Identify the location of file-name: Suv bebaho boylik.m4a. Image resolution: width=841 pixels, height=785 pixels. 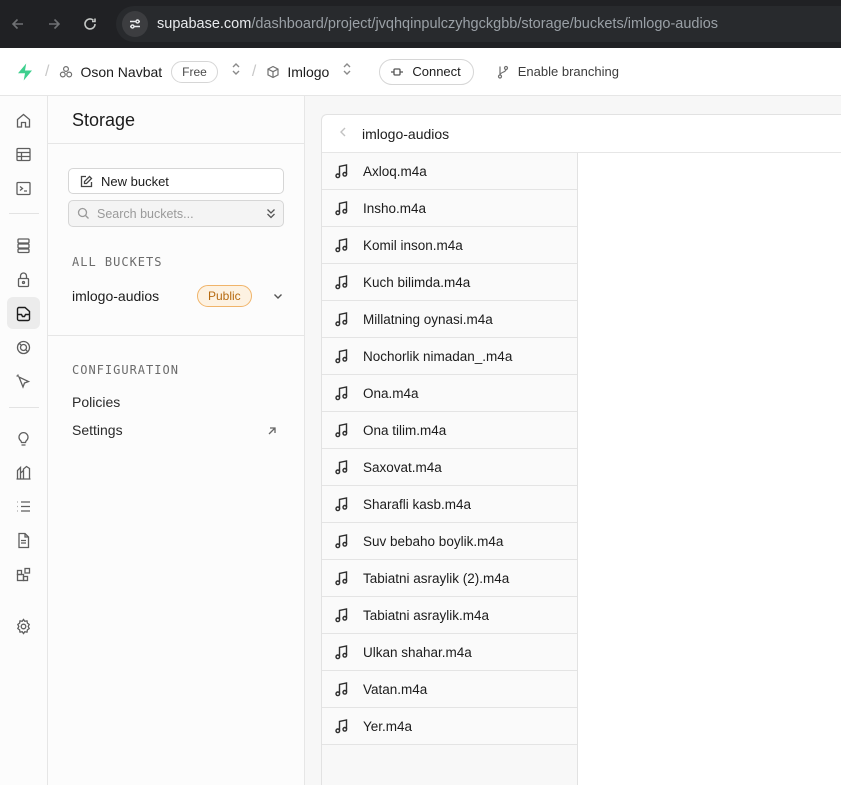
(433, 541).